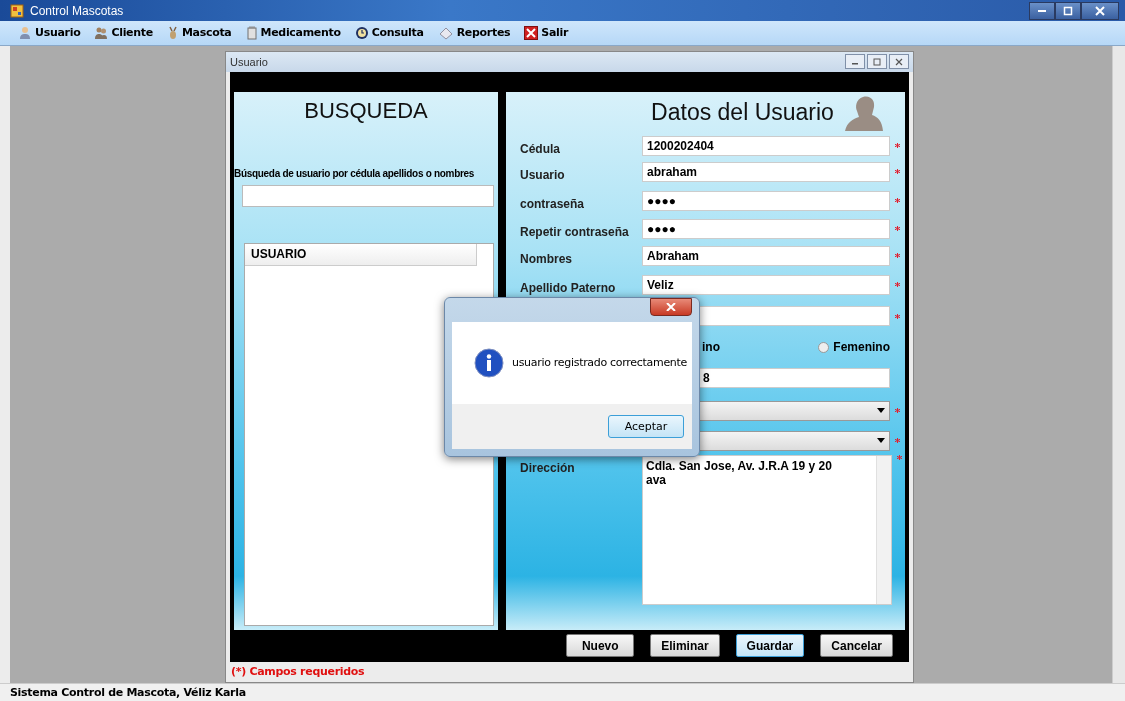  I want to click on menu-item: Salir, so click(546, 32).